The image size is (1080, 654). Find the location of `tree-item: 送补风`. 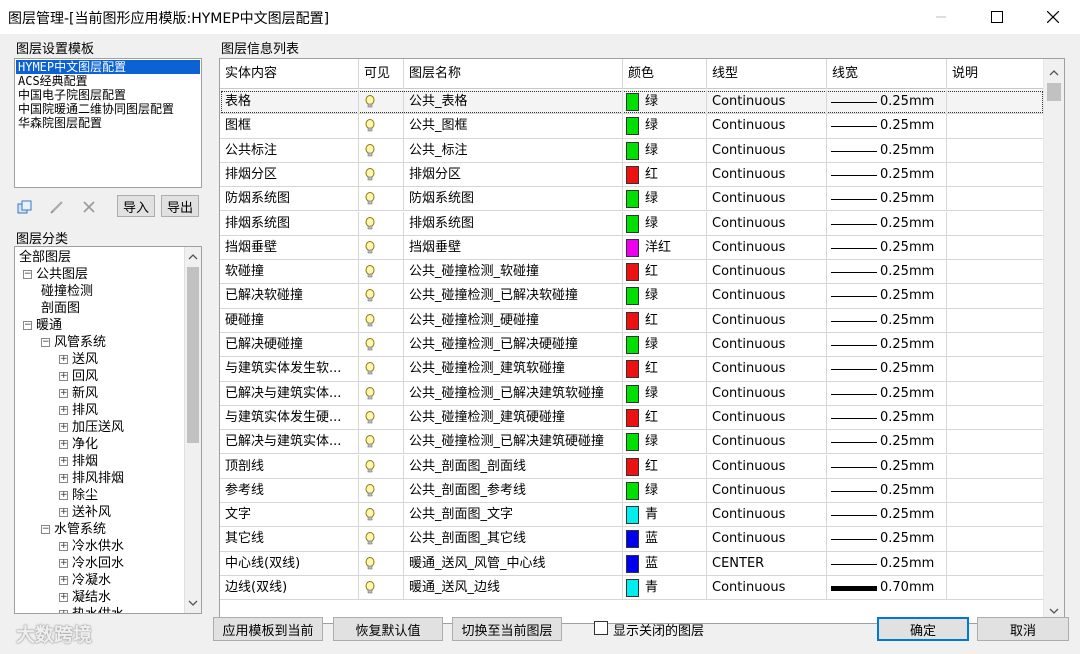

tree-item: 送补风 is located at coordinates (91, 512).